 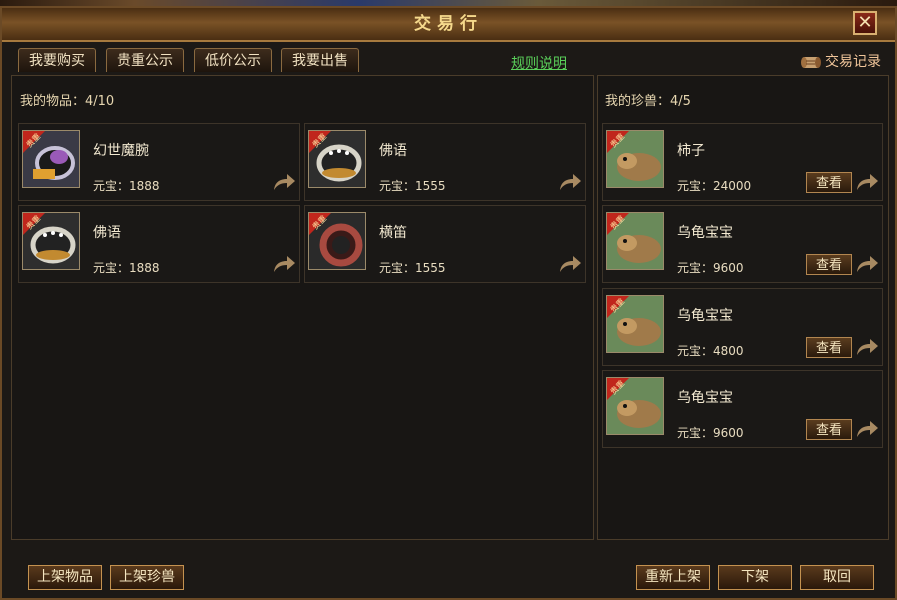 What do you see at coordinates (865, 23) in the screenshot?
I see `close-button: ✕` at bounding box center [865, 23].